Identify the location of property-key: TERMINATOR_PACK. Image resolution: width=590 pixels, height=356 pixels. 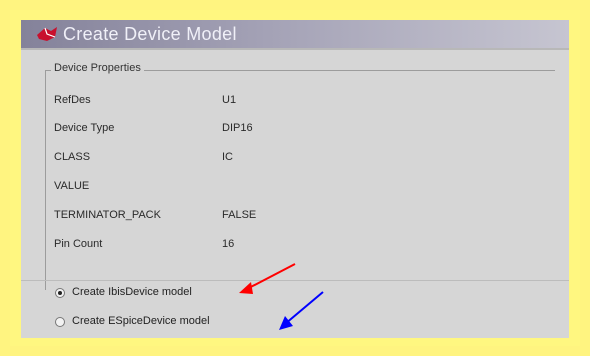
(107, 215).